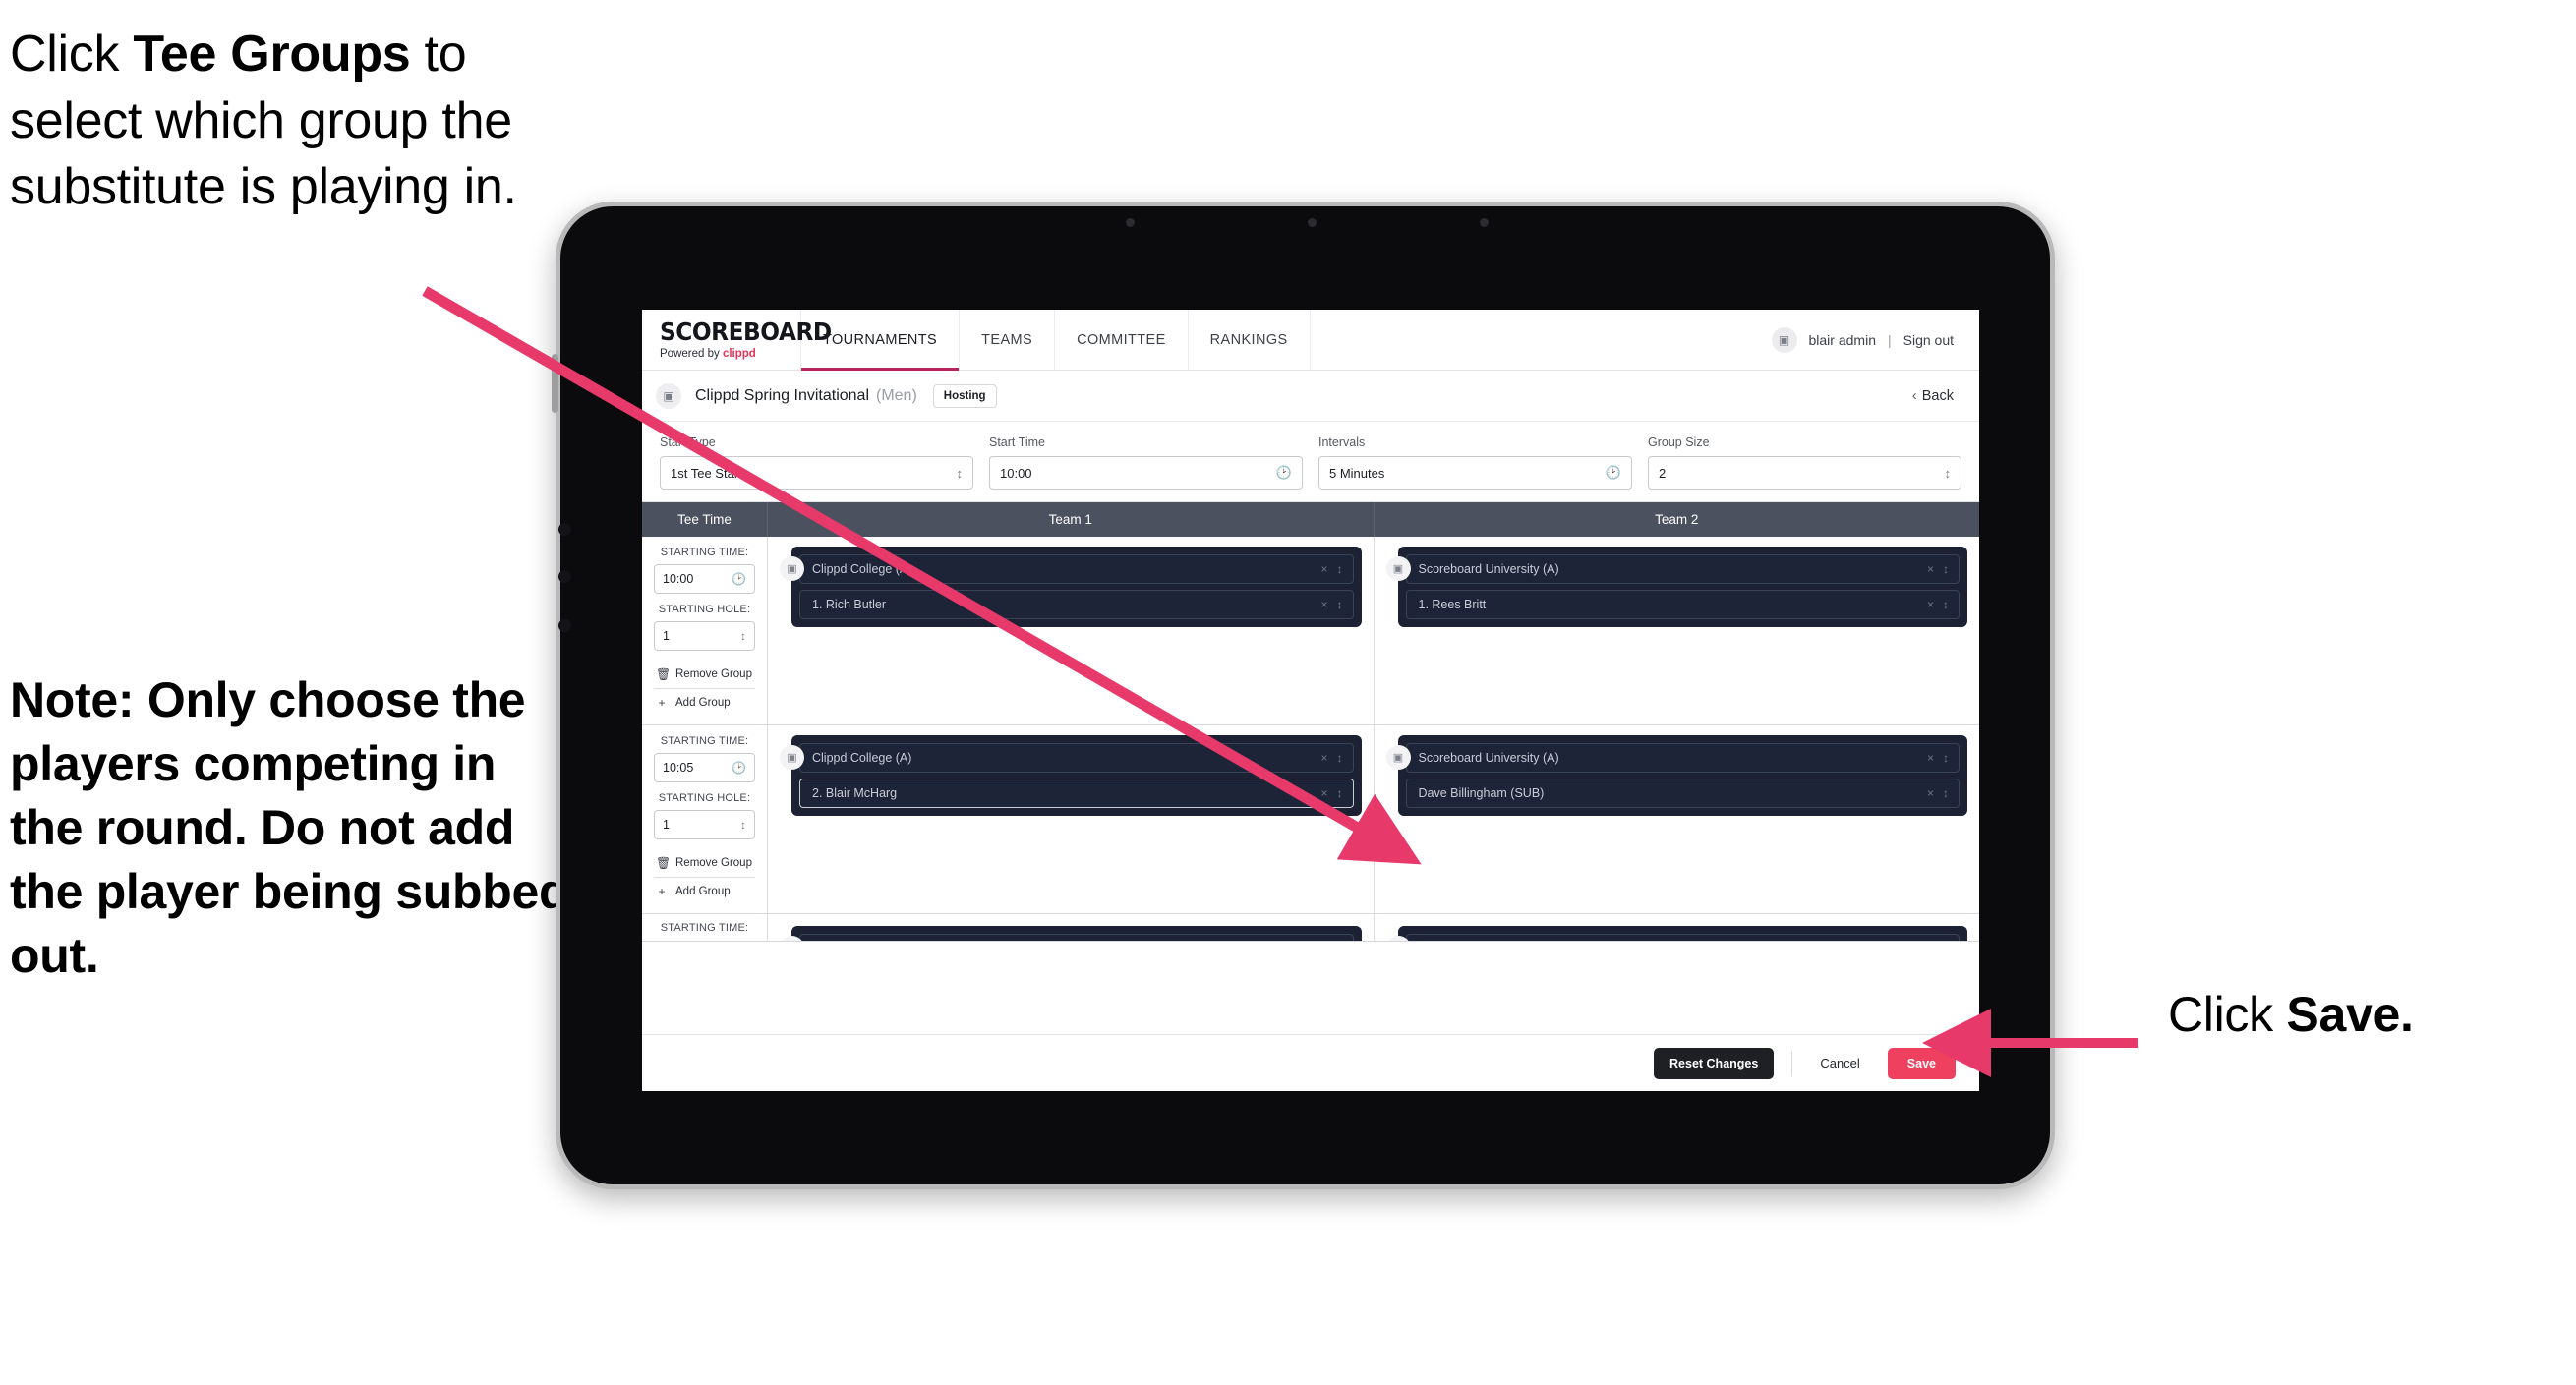  Describe the element at coordinates (1682, 604) in the screenshot. I see `player-entry-row: 1. Rees Britt × ↕` at that location.